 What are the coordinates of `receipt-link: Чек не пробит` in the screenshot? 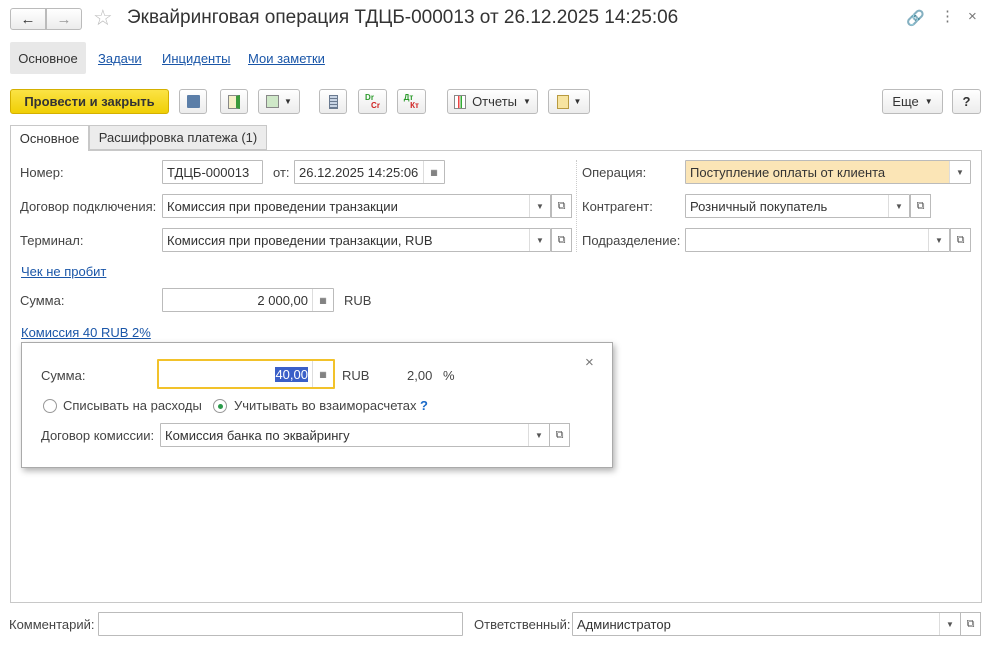 It's located at (63, 271).